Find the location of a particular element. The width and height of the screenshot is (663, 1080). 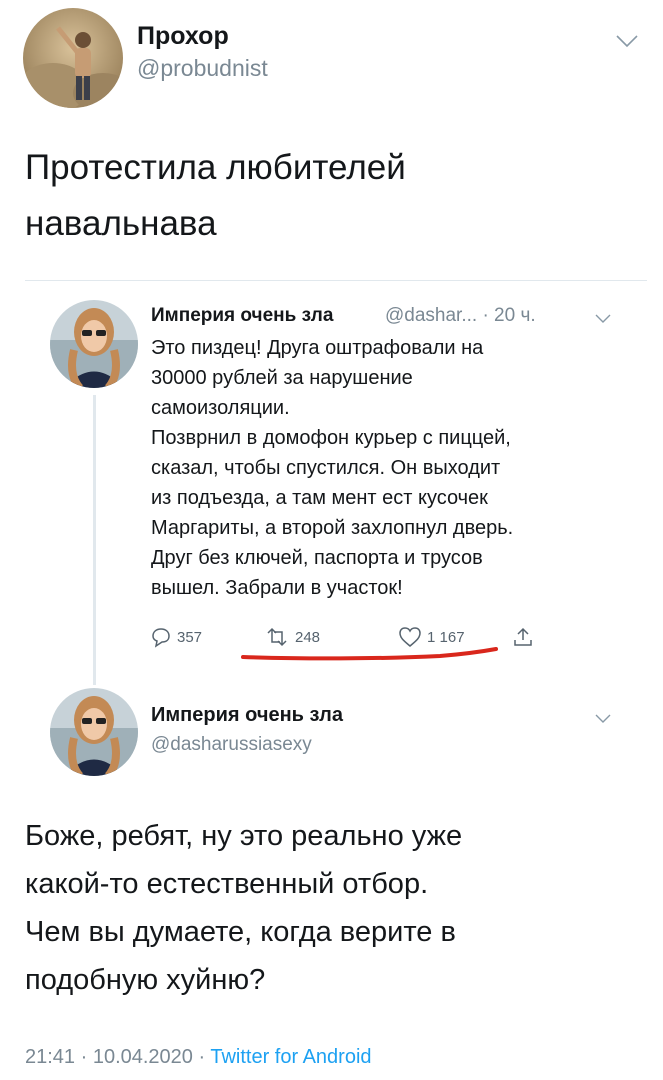

author-handle: @probudnist is located at coordinates (202, 68).